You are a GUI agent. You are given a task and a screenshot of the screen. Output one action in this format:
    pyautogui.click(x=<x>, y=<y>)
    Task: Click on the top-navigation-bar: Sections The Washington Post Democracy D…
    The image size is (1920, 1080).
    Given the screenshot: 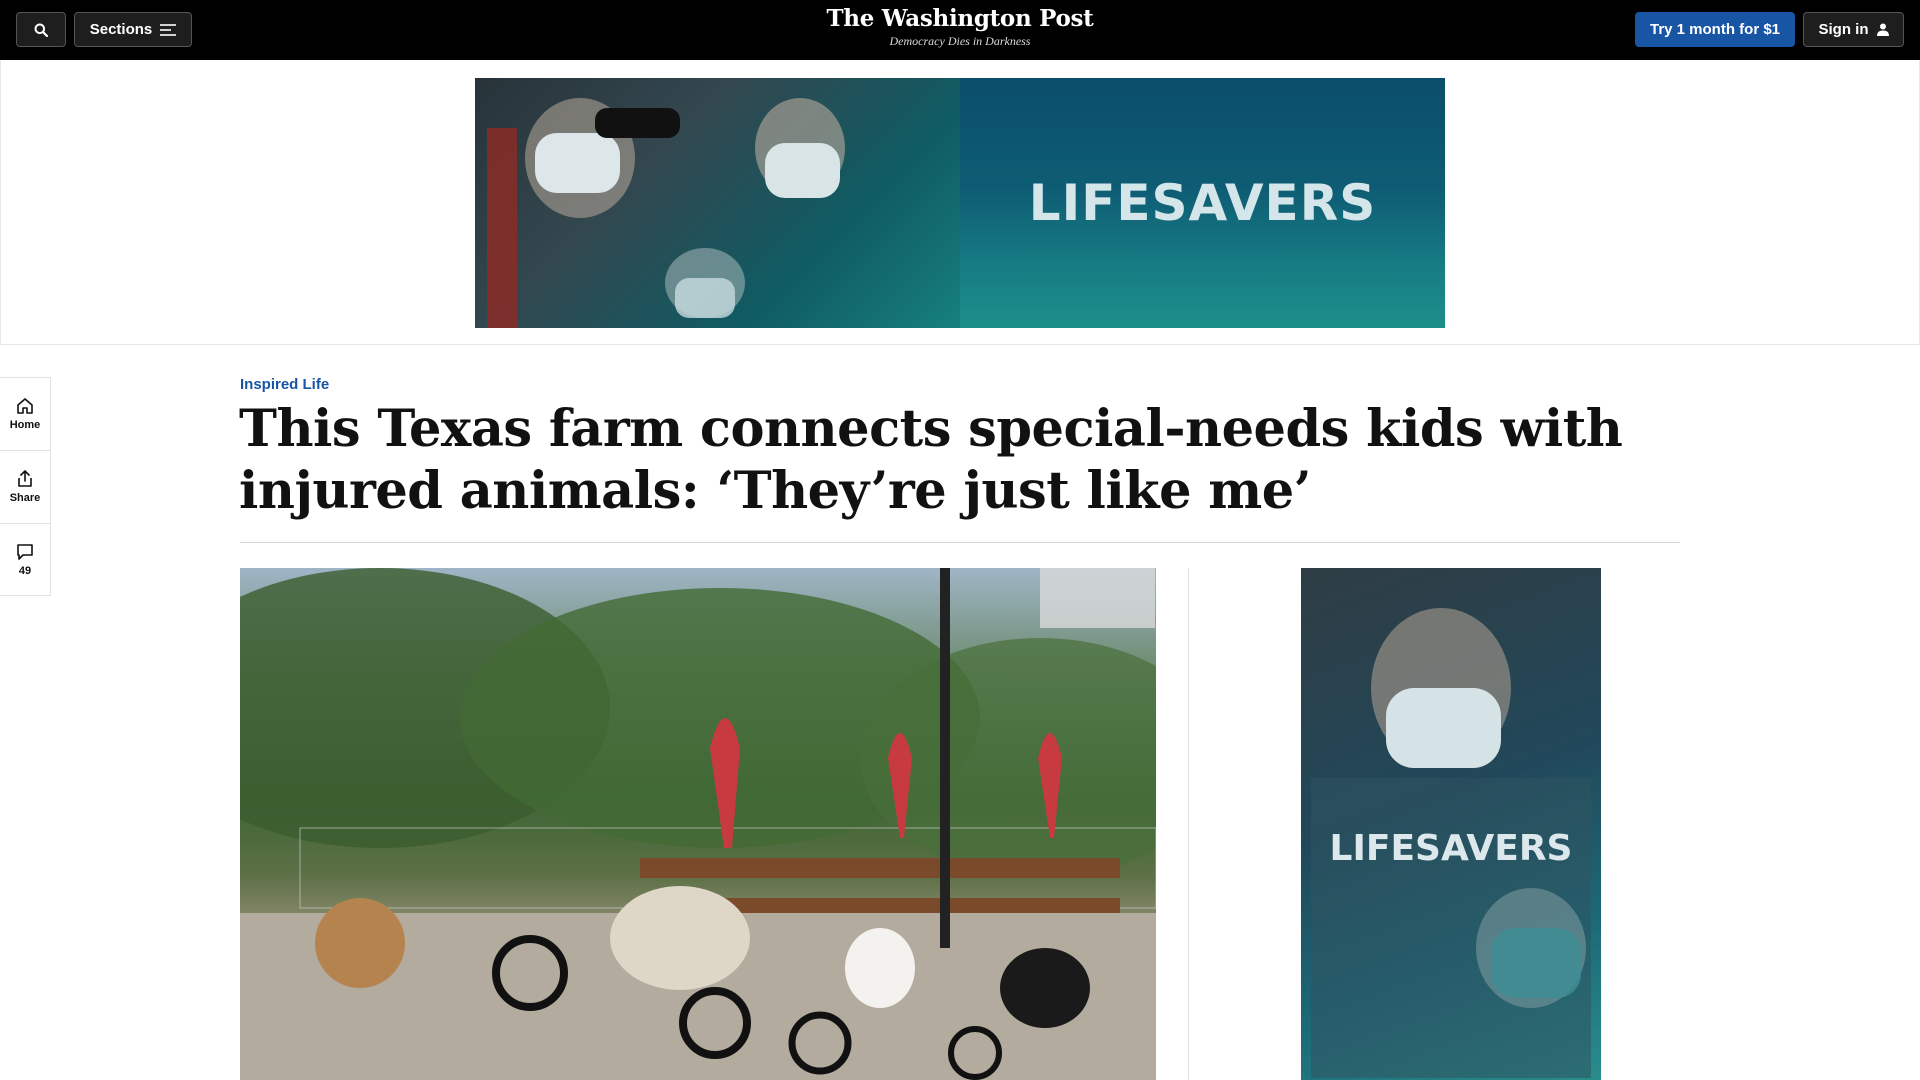 What is the action you would take?
    pyautogui.click(x=960, y=30)
    